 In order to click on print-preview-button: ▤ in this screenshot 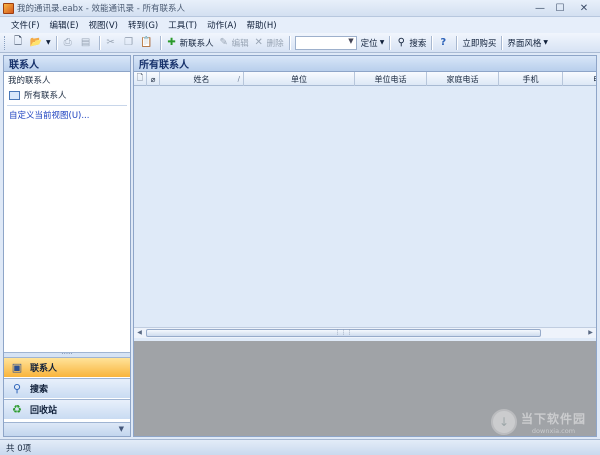, I will do `click(87, 43)`.